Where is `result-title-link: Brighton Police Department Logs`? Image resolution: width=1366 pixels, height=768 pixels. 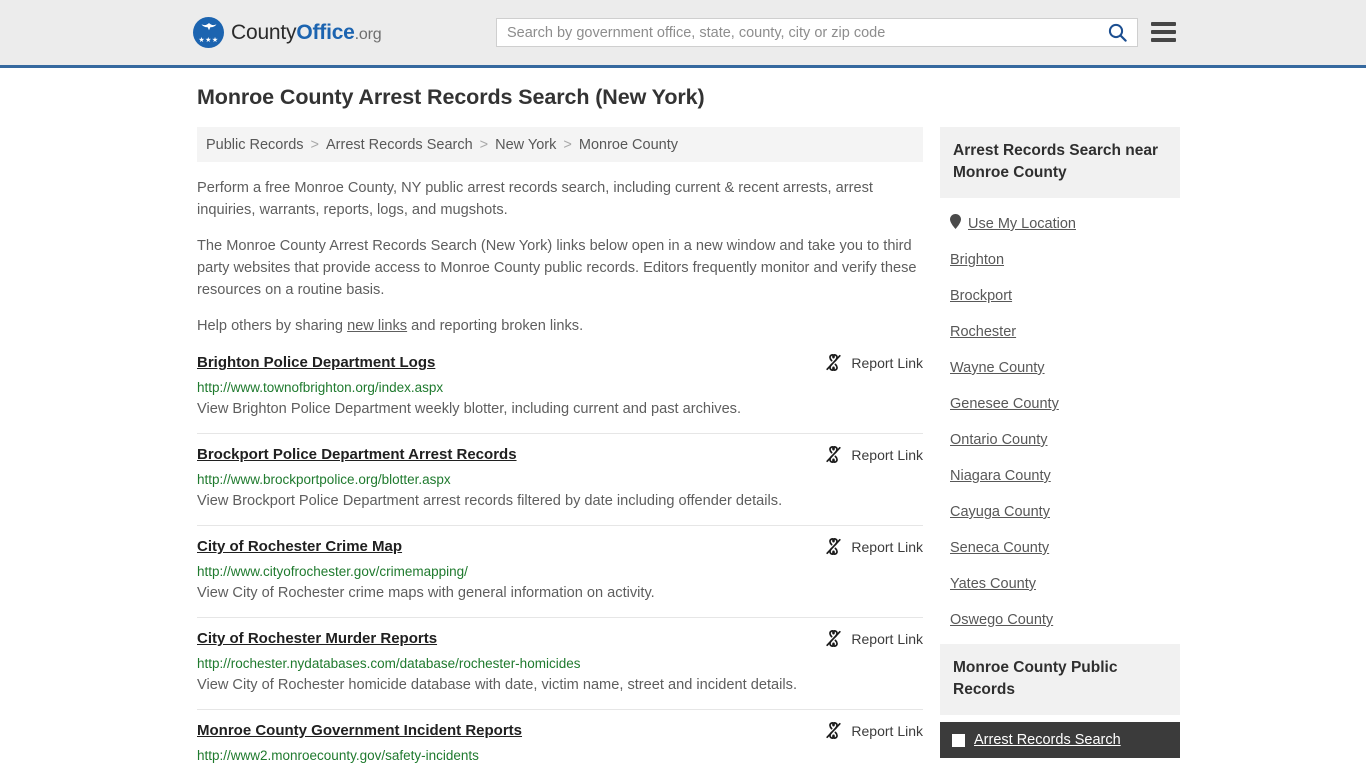 result-title-link: Brighton Police Department Logs is located at coordinates (316, 363).